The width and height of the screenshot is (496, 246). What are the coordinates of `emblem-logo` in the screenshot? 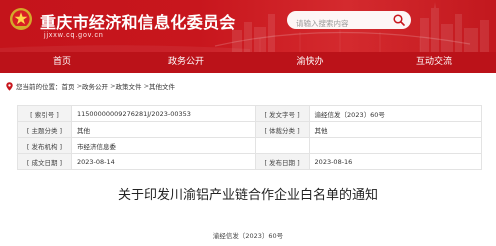 It's located at (21, 19).